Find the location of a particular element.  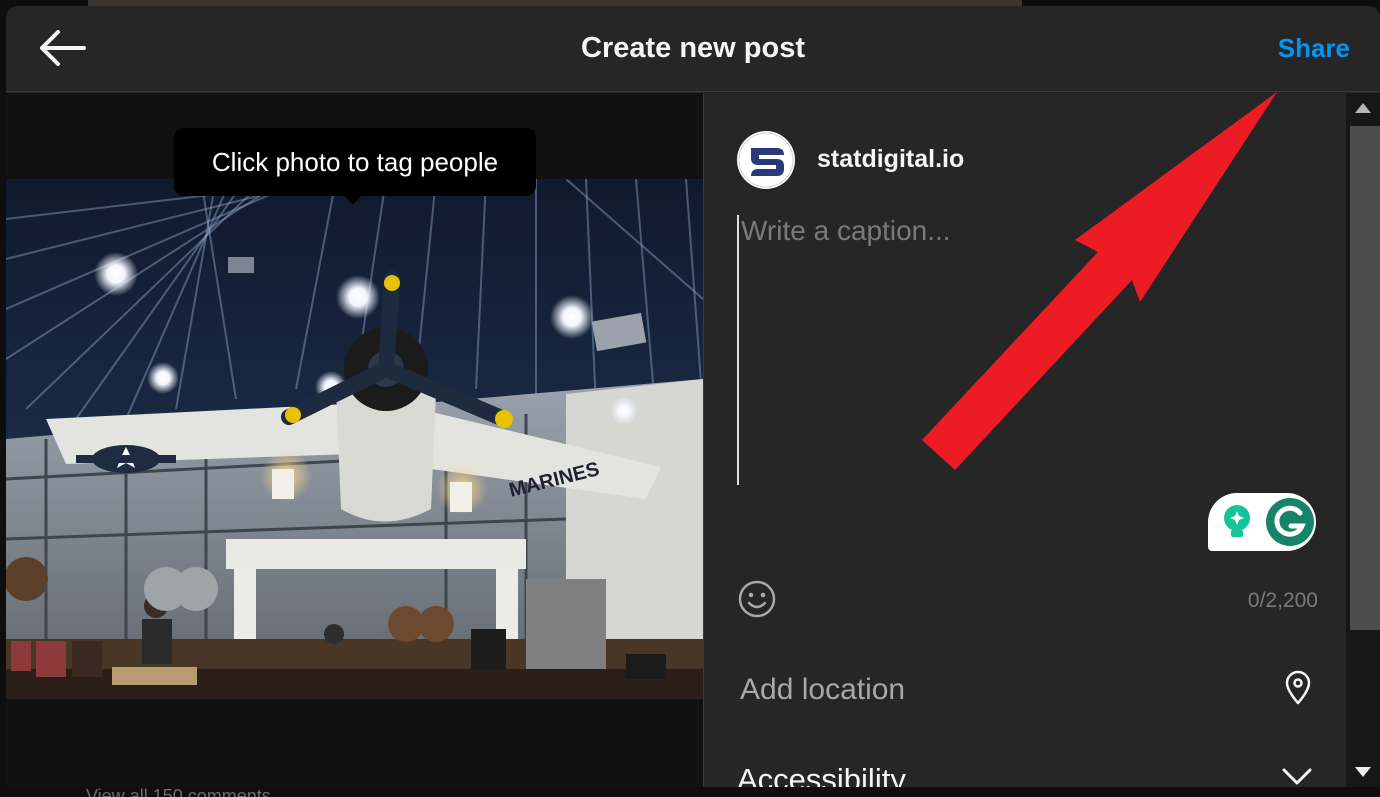

tag-people-tooltip: Click photo to tag people is located at coordinates (355, 162).